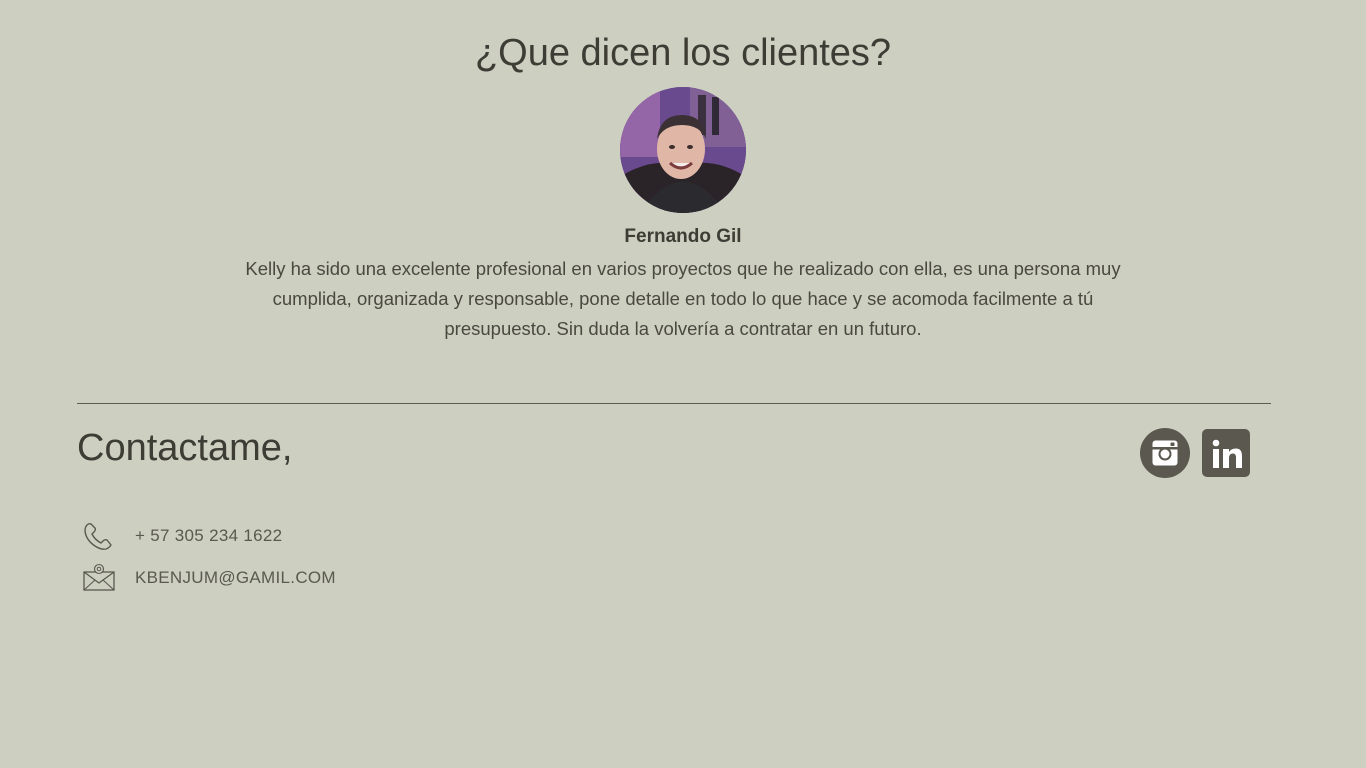 The height and width of the screenshot is (768, 1366). I want to click on section-divider, so click(674, 403).